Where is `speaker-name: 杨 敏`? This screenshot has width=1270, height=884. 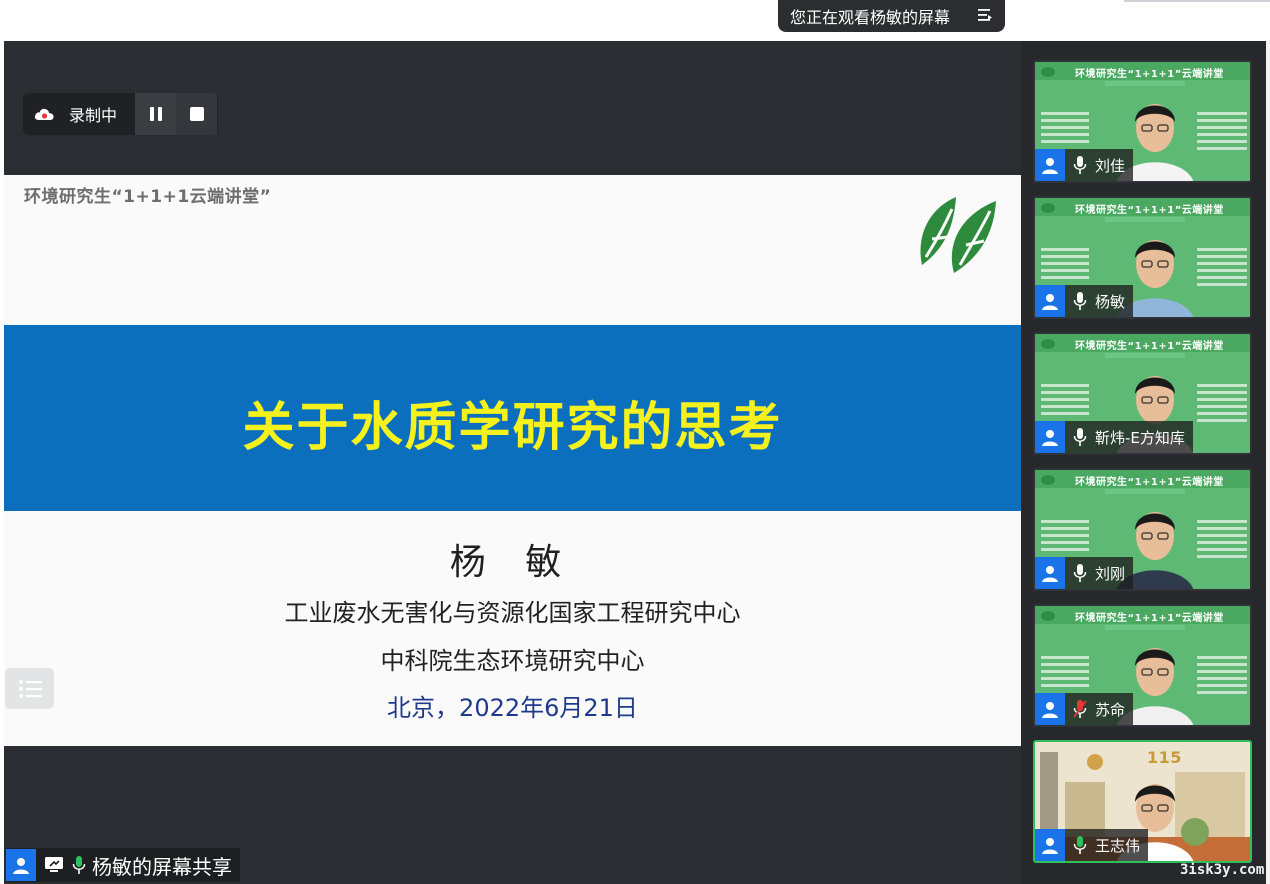 speaker-name: 杨 敏 is located at coordinates (512, 562).